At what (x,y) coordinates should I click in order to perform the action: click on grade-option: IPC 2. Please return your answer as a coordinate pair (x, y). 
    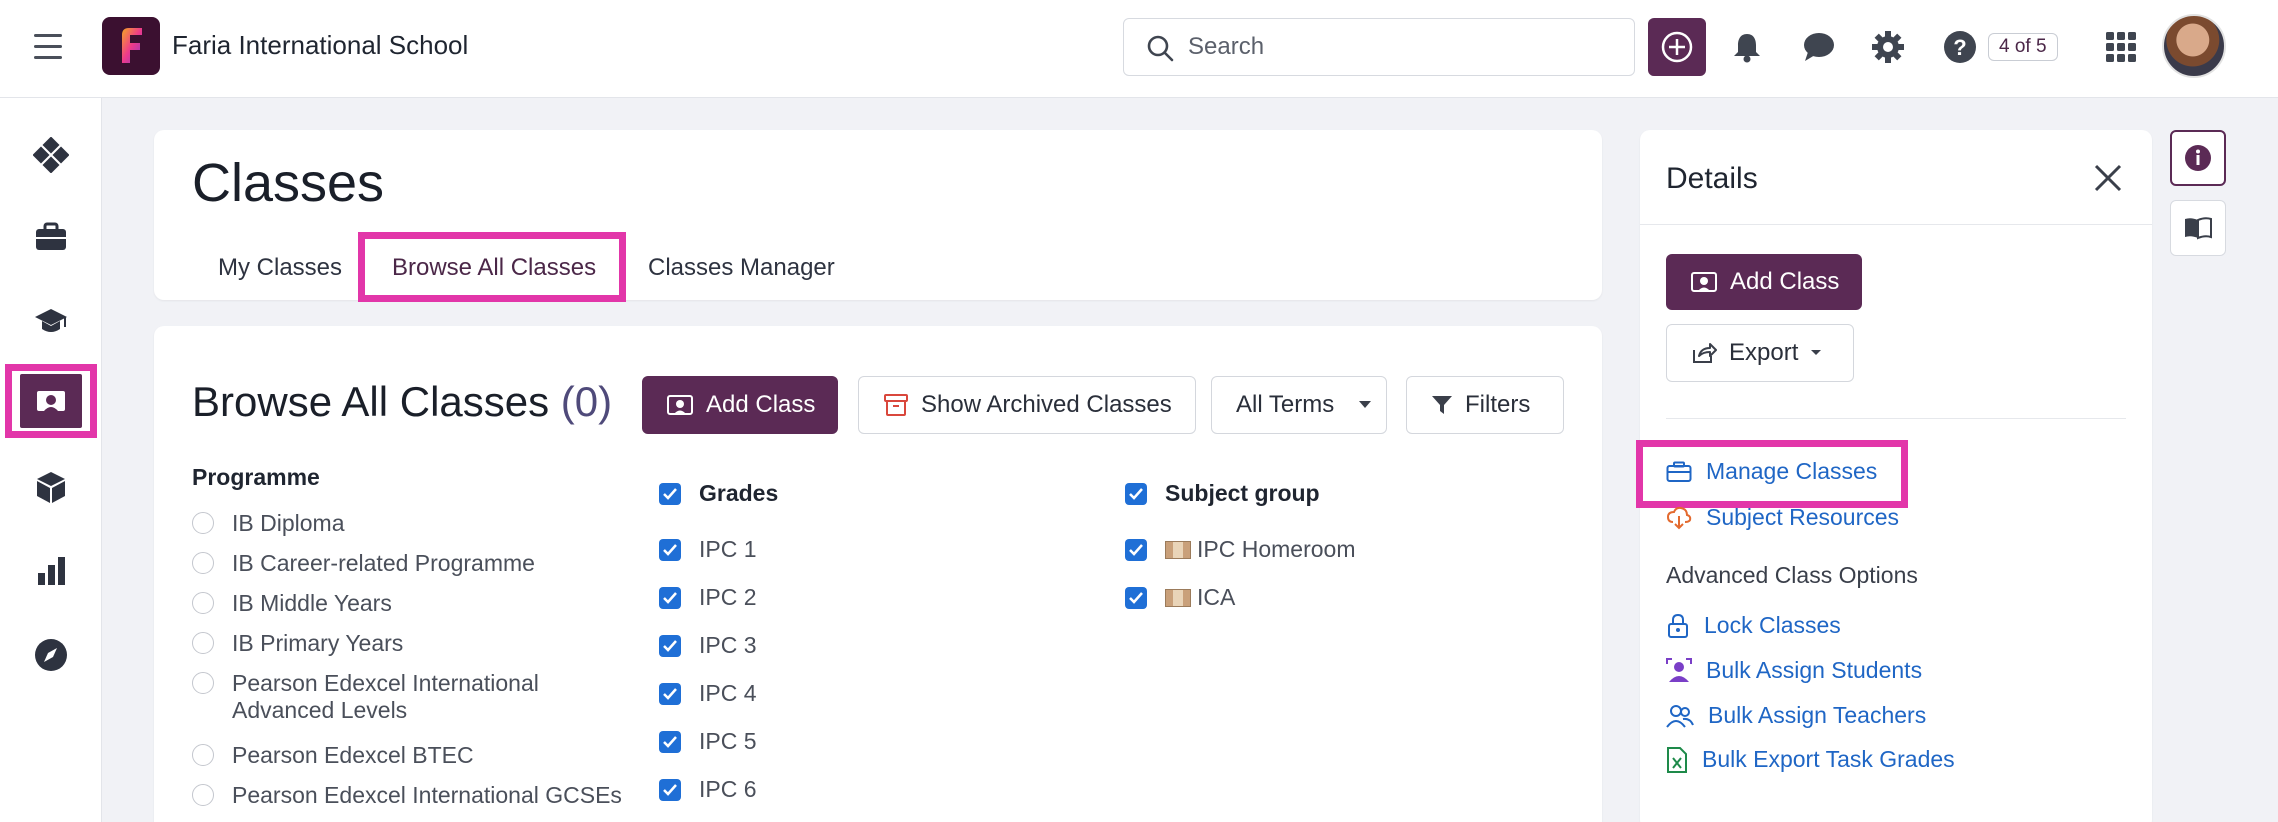
    Looking at the image, I should click on (708, 597).